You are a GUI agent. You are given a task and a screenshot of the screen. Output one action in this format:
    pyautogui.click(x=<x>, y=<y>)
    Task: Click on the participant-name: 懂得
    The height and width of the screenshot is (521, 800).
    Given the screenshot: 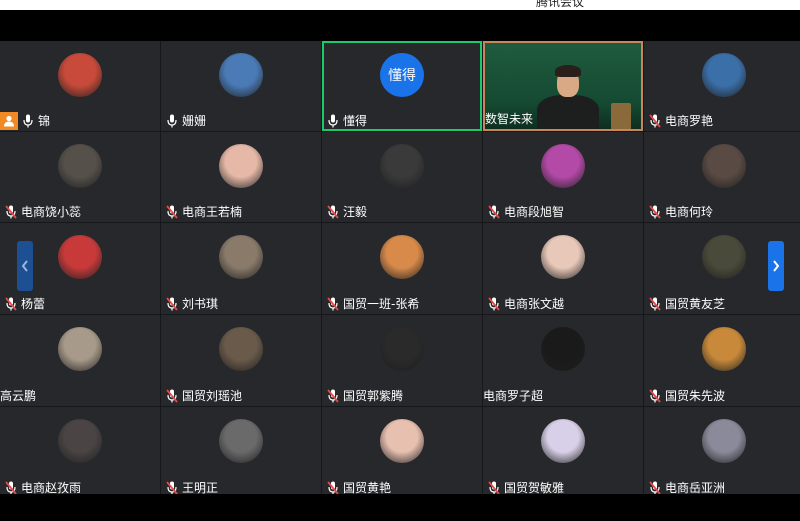 What is the action you would take?
    pyautogui.click(x=355, y=121)
    